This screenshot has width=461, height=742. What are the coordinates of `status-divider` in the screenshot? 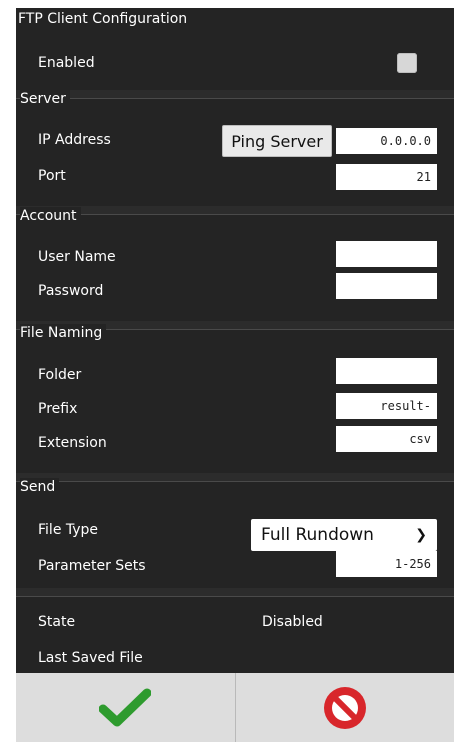 It's located at (235, 592).